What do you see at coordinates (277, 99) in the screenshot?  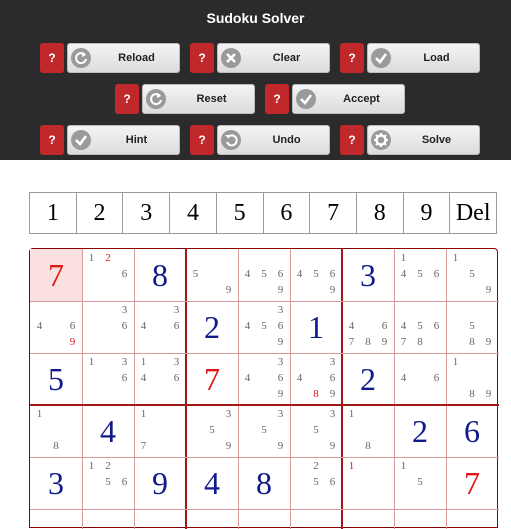 I see `help-accept-button: ?` at bounding box center [277, 99].